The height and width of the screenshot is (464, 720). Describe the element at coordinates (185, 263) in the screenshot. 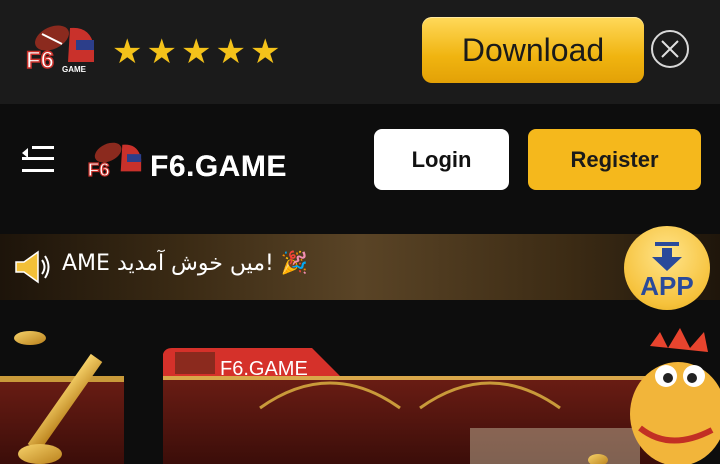

I see `announcement-text: AME میں خوش آمدید! 🎉` at that location.